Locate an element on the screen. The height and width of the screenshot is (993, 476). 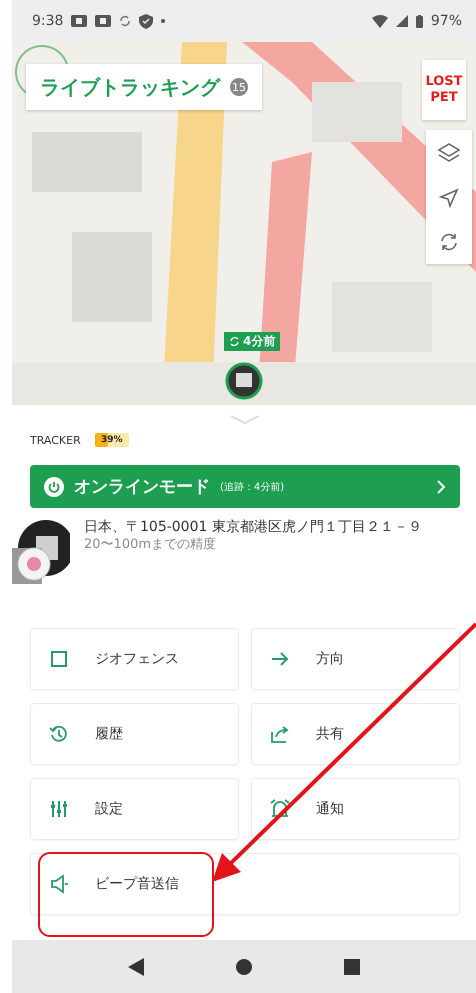
action-button: ビープ音送信 is located at coordinates (245, 884).